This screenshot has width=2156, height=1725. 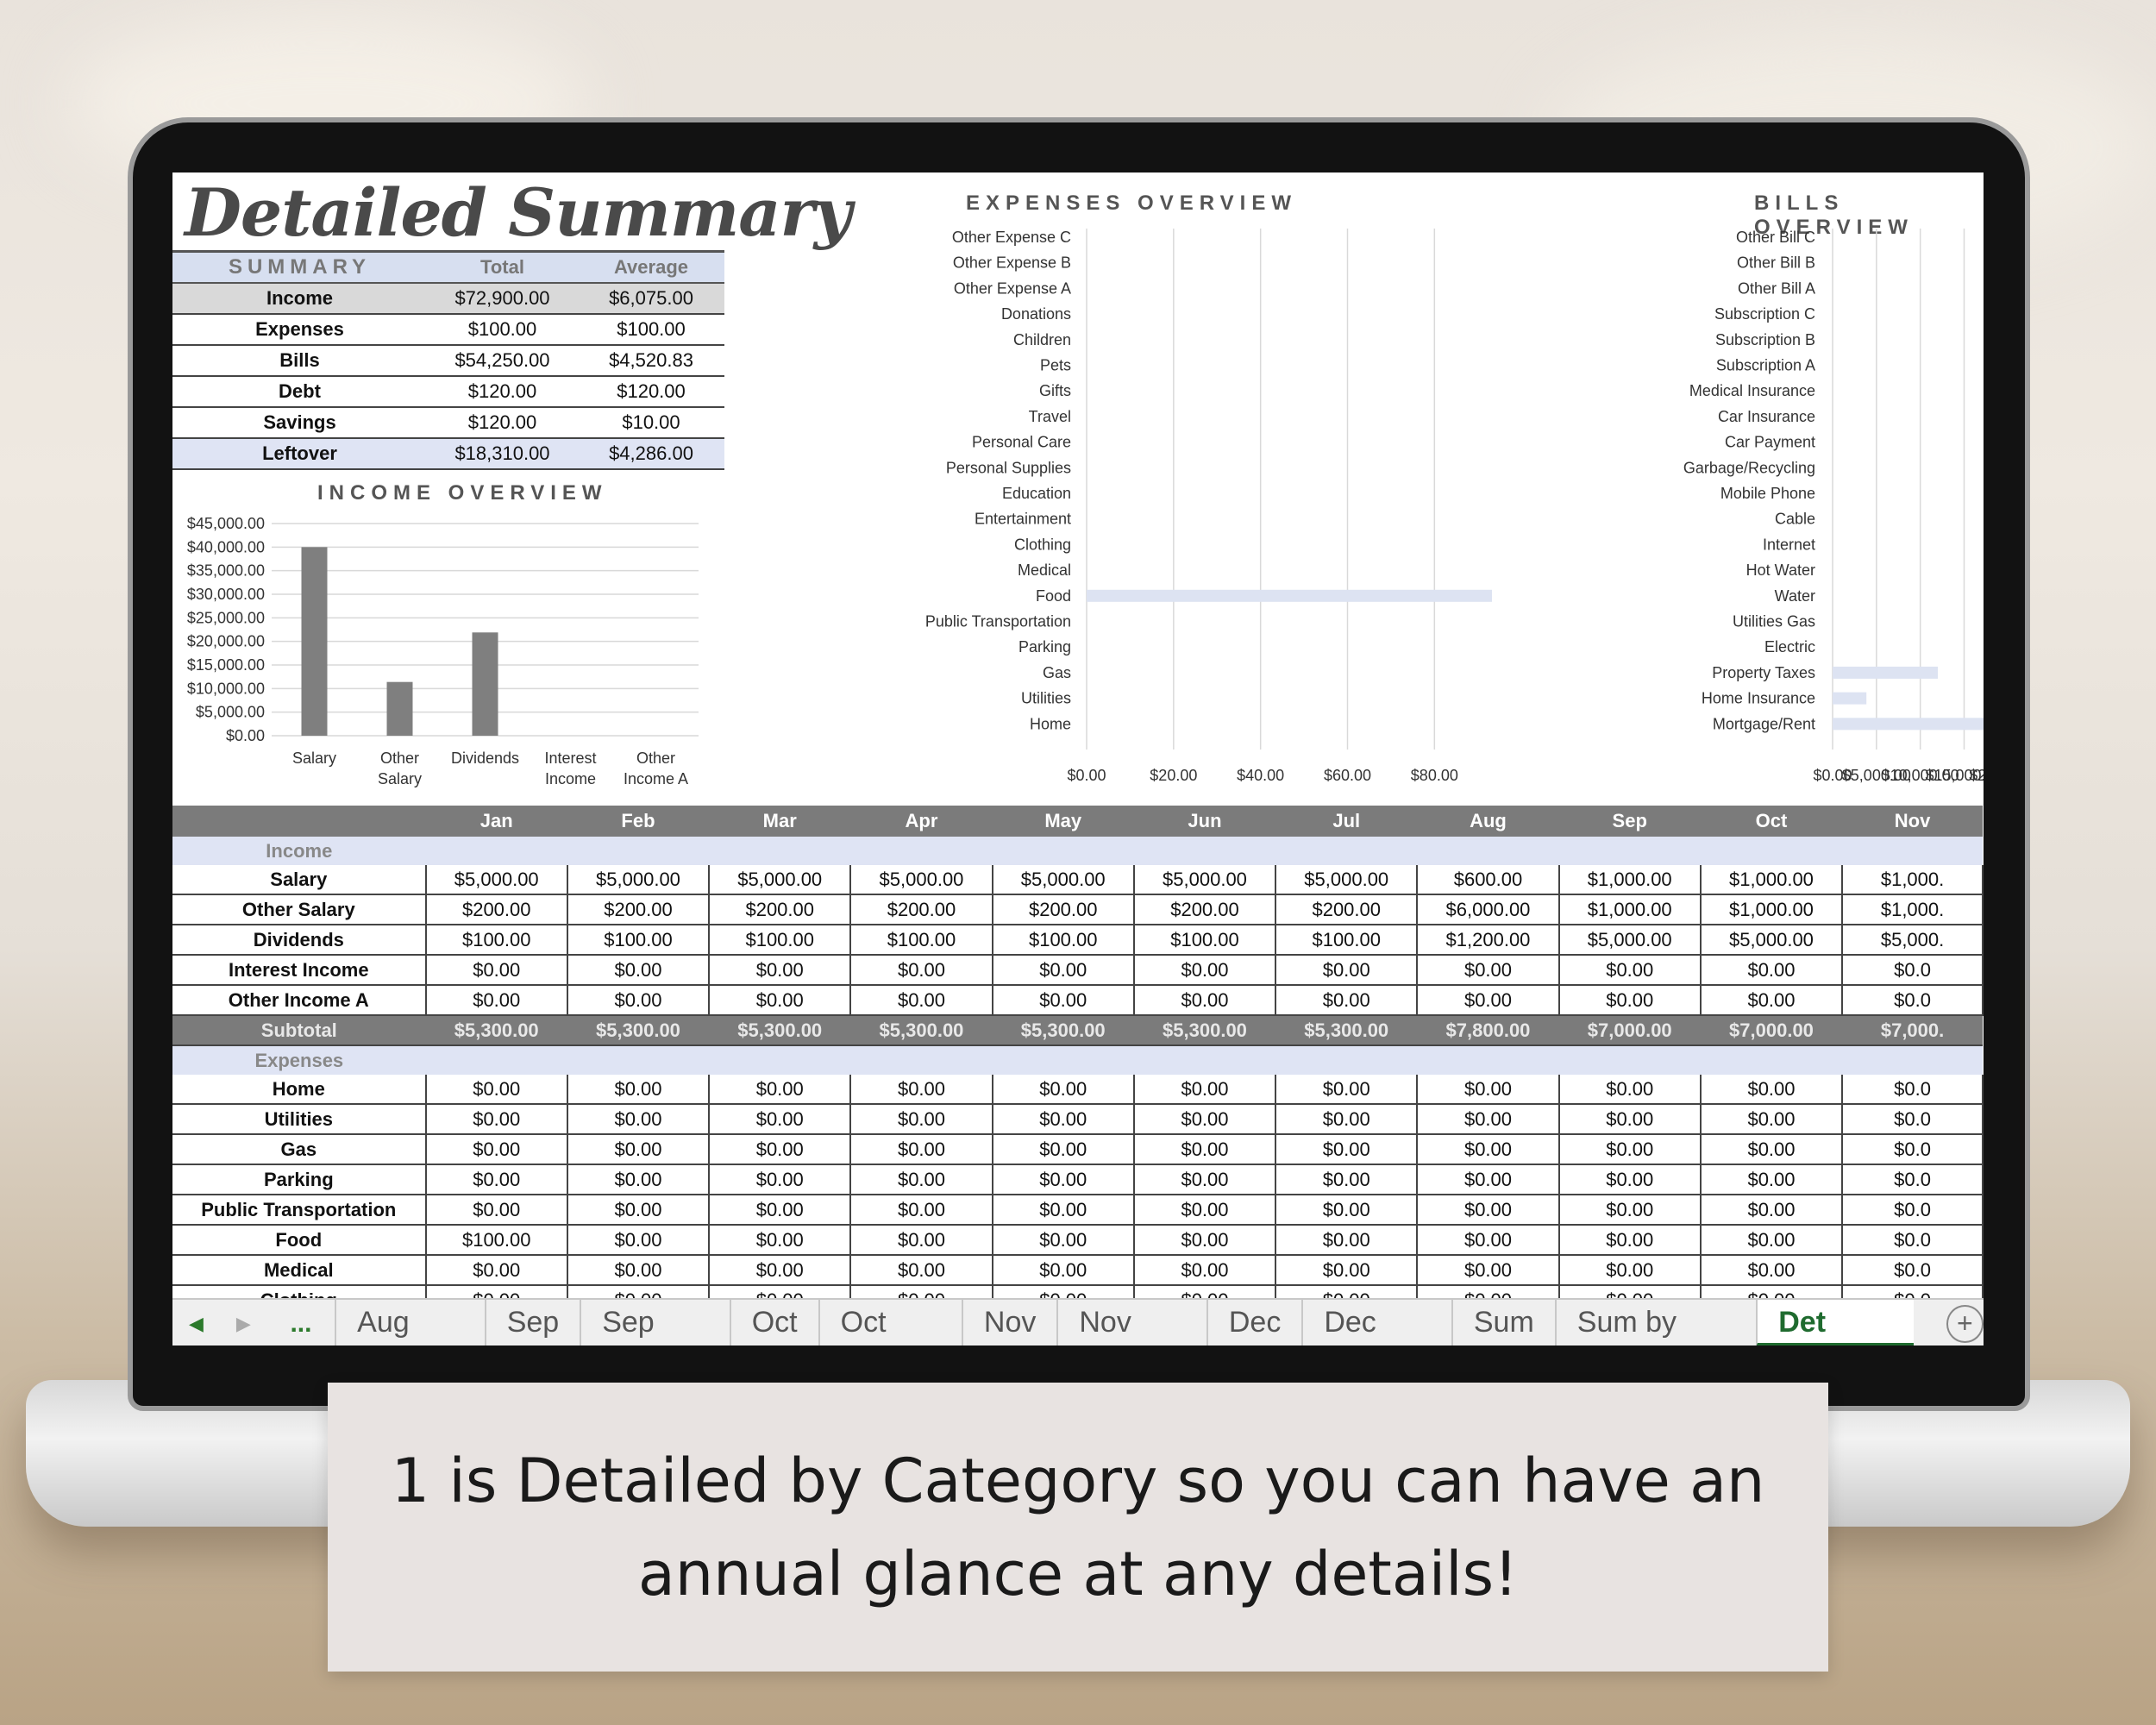 What do you see at coordinates (780, 822) in the screenshot?
I see `month-header: Mar` at bounding box center [780, 822].